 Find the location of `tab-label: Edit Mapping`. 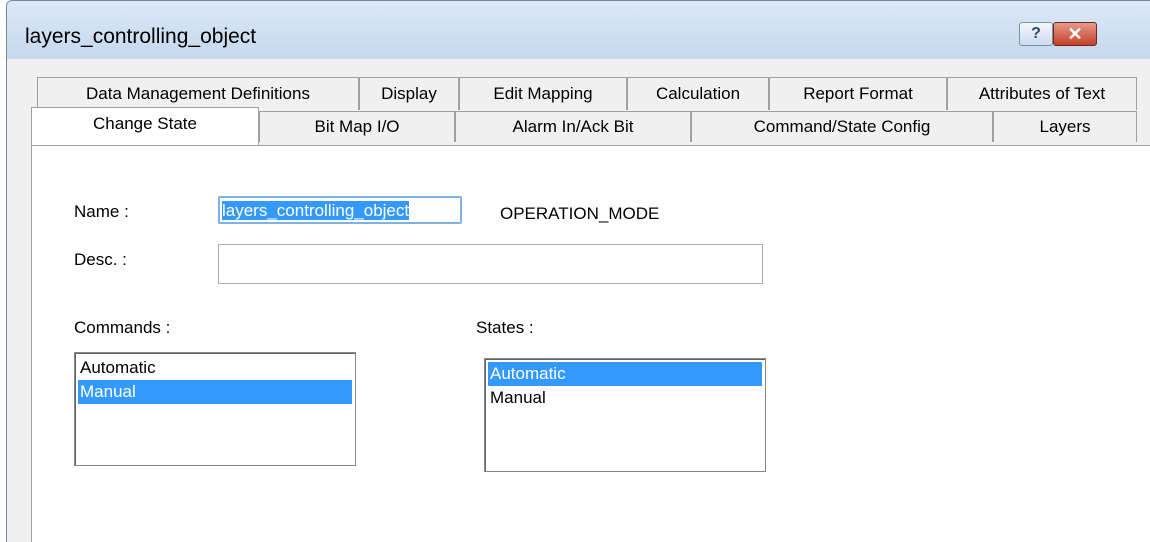

tab-label: Edit Mapping is located at coordinates (543, 93).